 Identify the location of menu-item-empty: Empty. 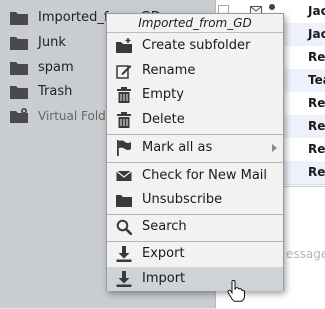
(195, 95).